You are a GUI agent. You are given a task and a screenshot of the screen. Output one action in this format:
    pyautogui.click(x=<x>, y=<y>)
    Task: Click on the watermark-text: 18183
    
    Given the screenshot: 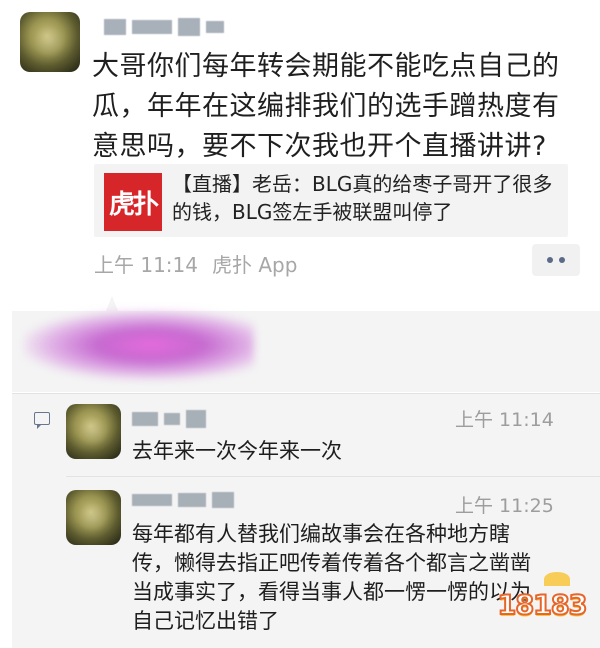 What is the action you would take?
    pyautogui.click(x=543, y=605)
    